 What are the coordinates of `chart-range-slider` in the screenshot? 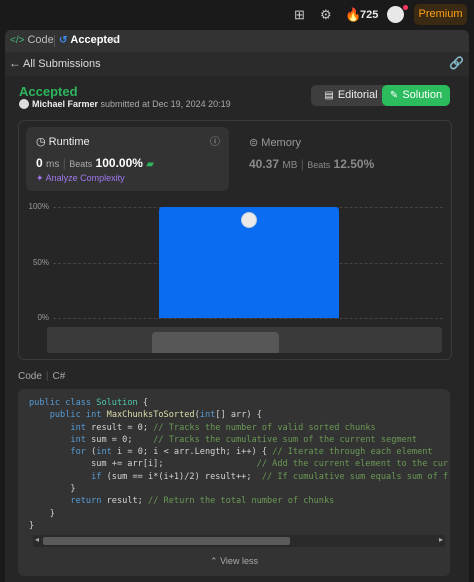 It's located at (244, 340).